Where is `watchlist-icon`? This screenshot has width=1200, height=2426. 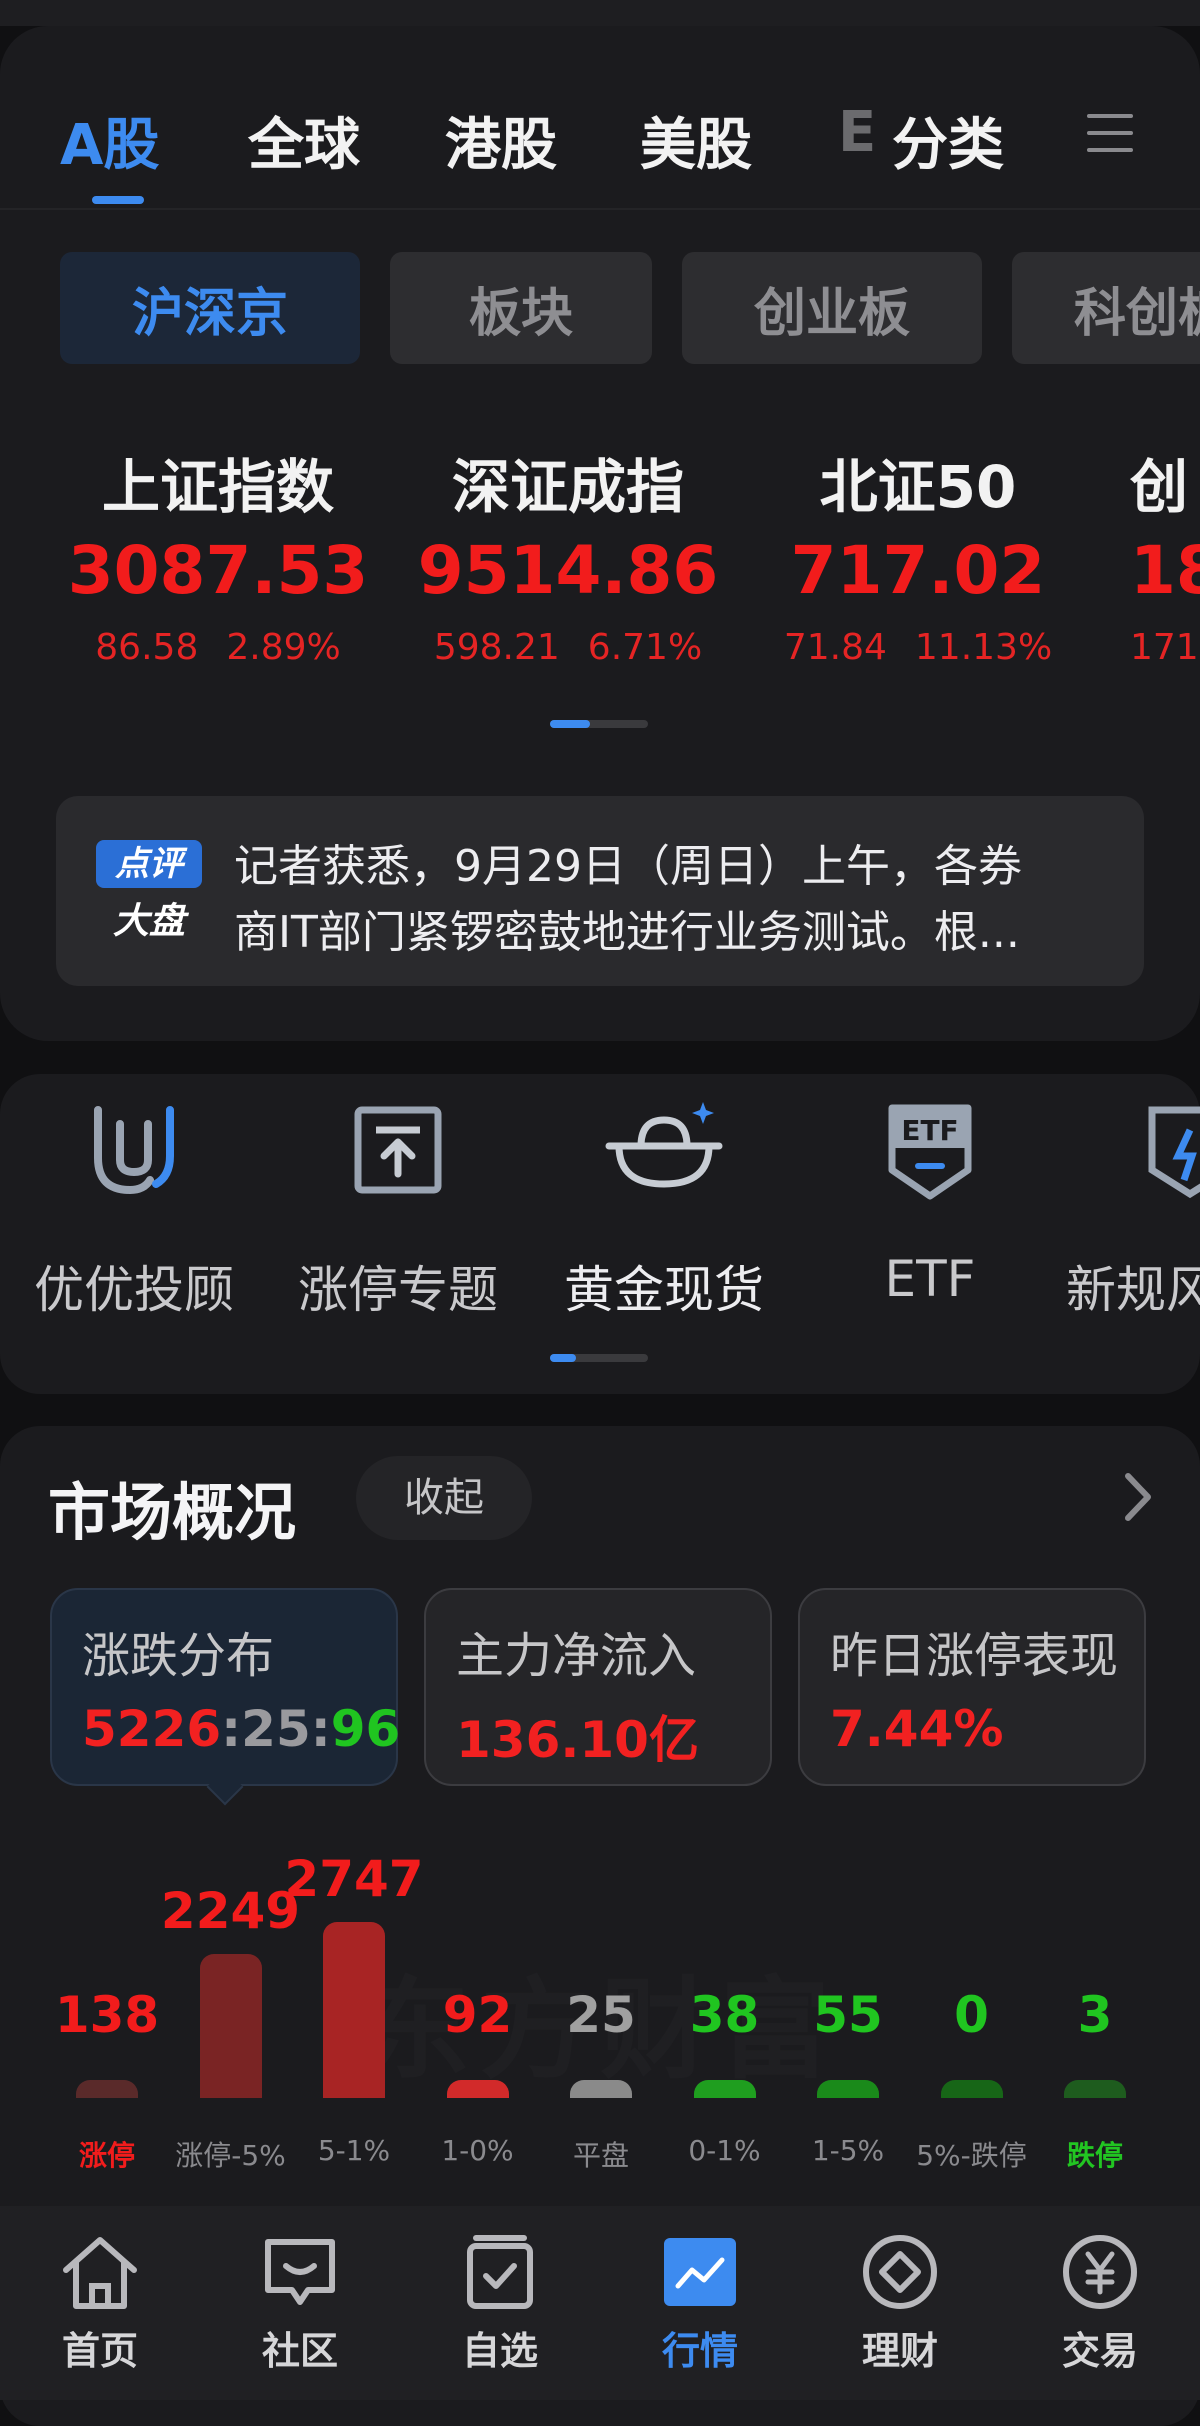
watchlist-icon is located at coordinates (500, 2272).